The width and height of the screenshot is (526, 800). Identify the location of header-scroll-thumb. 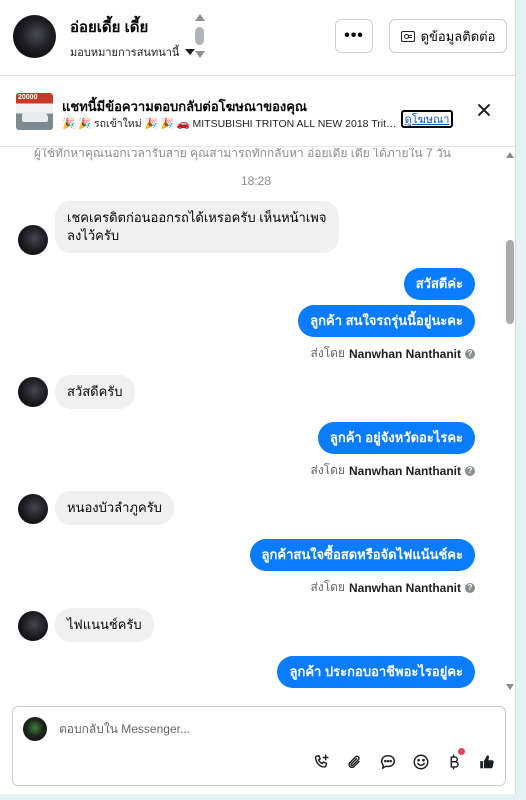
(199, 36).